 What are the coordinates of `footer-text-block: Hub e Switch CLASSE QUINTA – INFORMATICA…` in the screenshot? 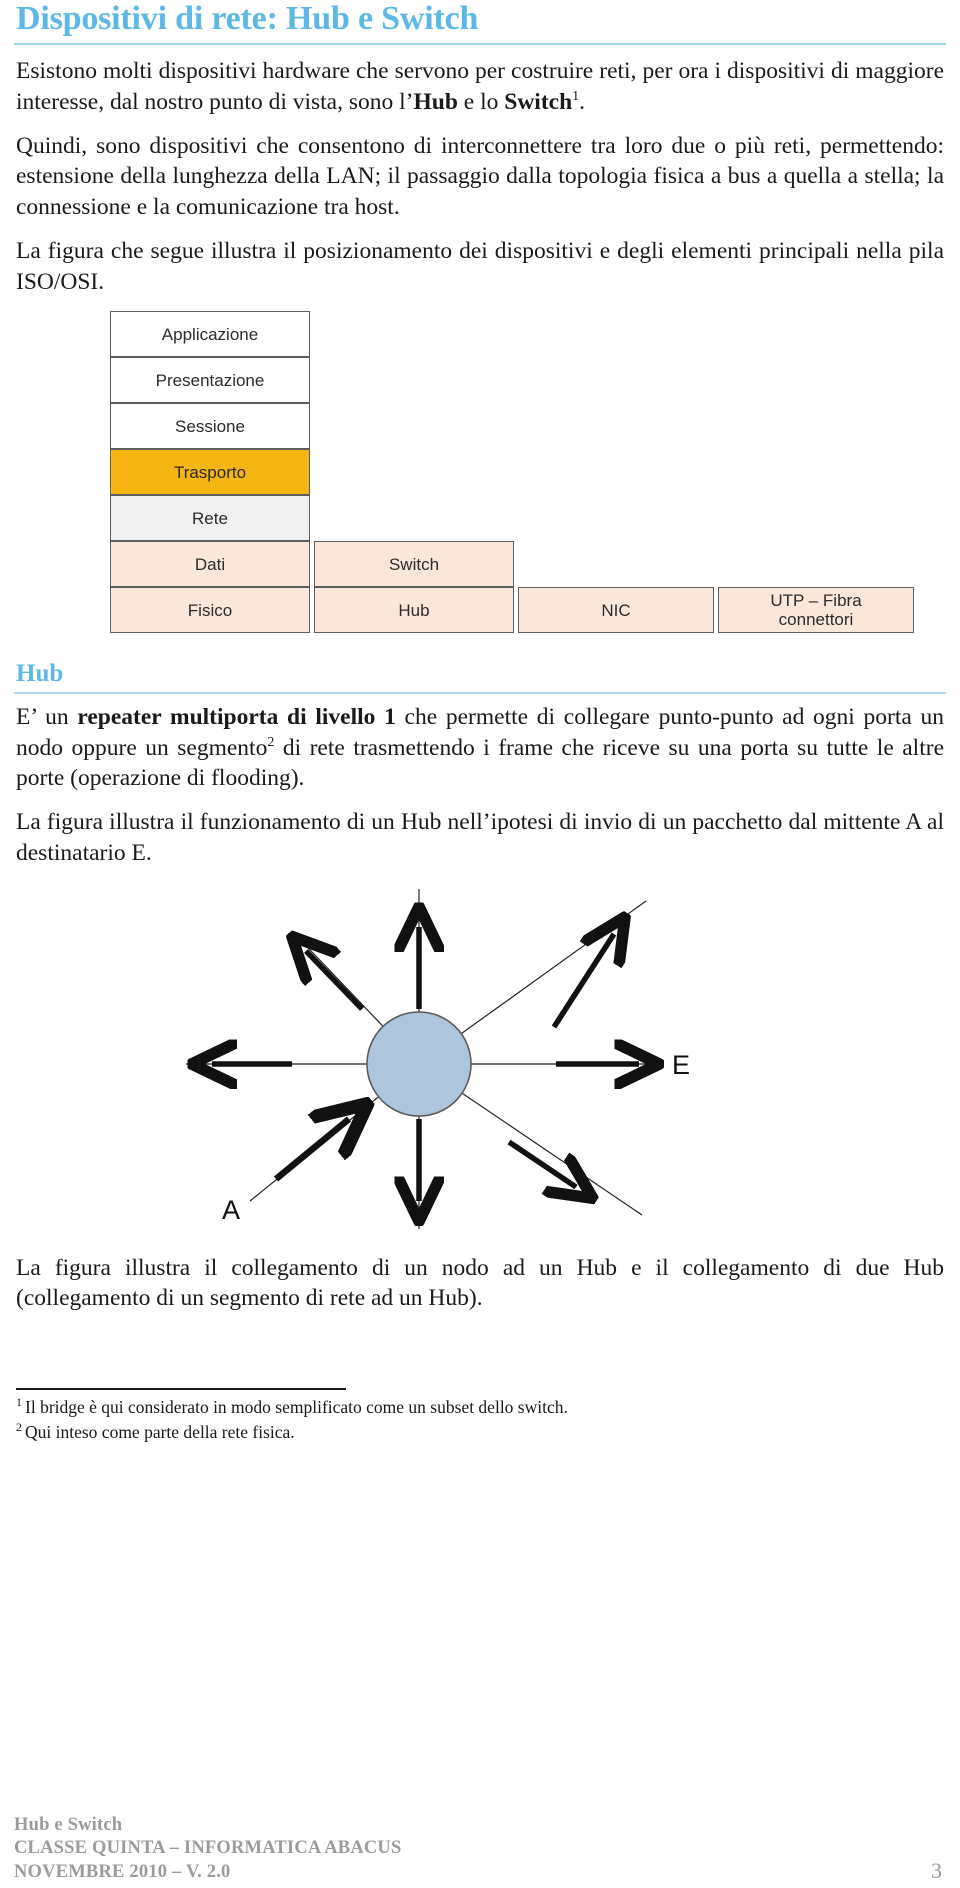 It's located at (208, 1849).